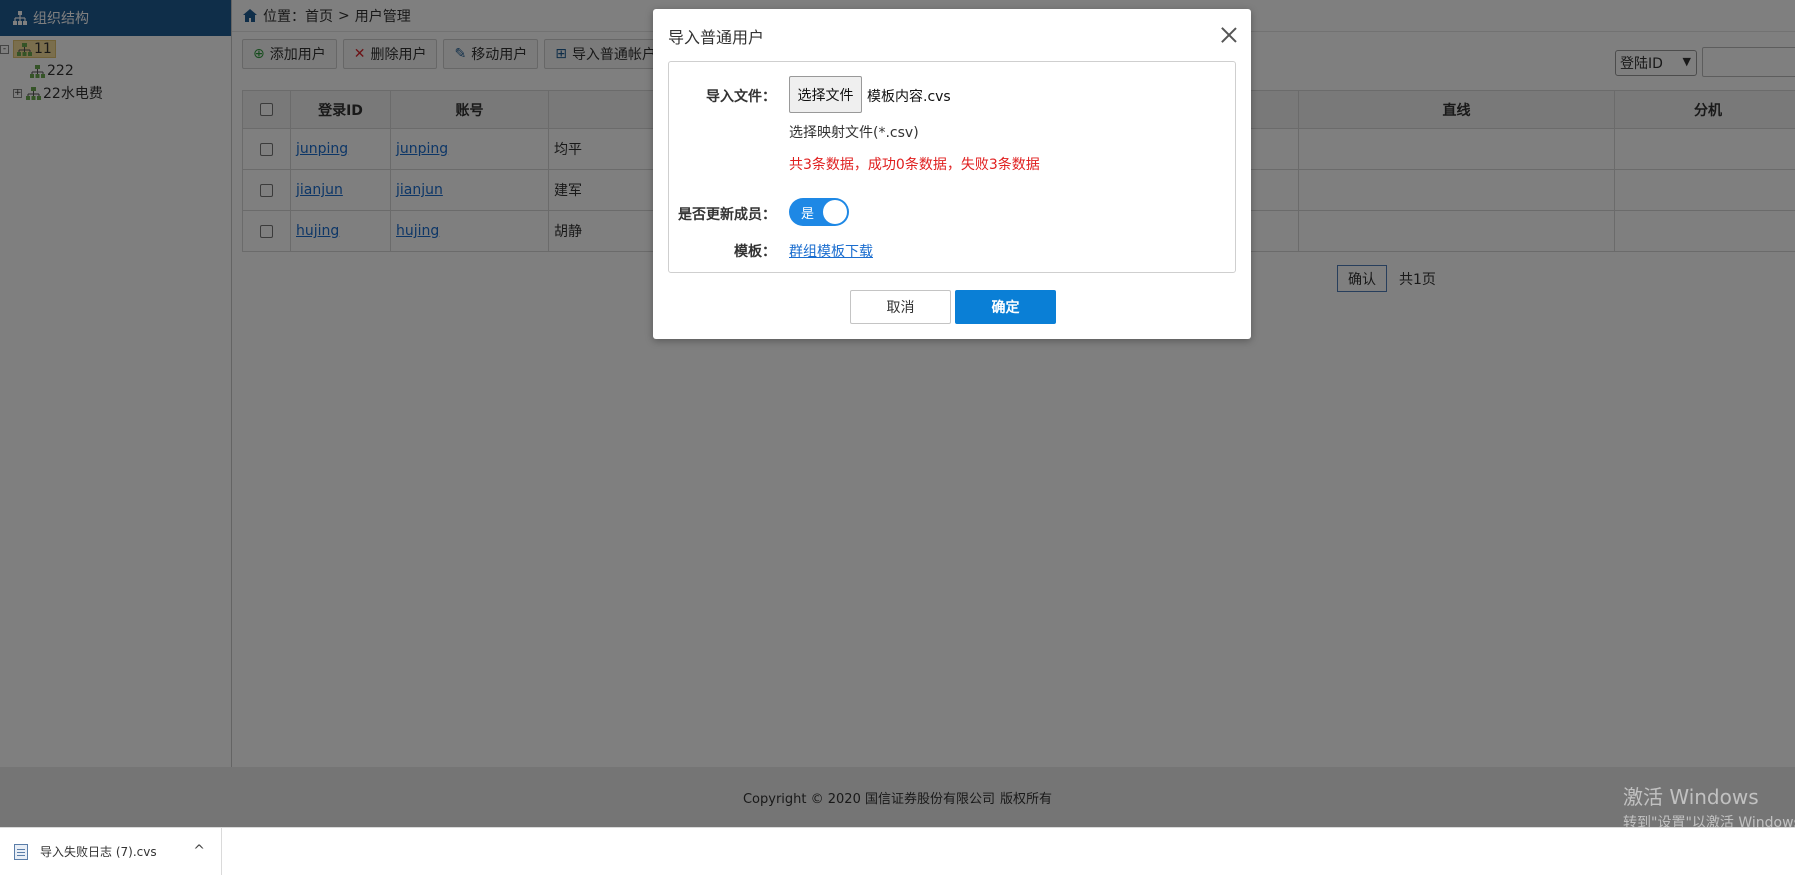 Image resolution: width=1795 pixels, height=875 pixels. Describe the element at coordinates (741, 97) in the screenshot. I see `import-file-label: 导入文件：` at that location.